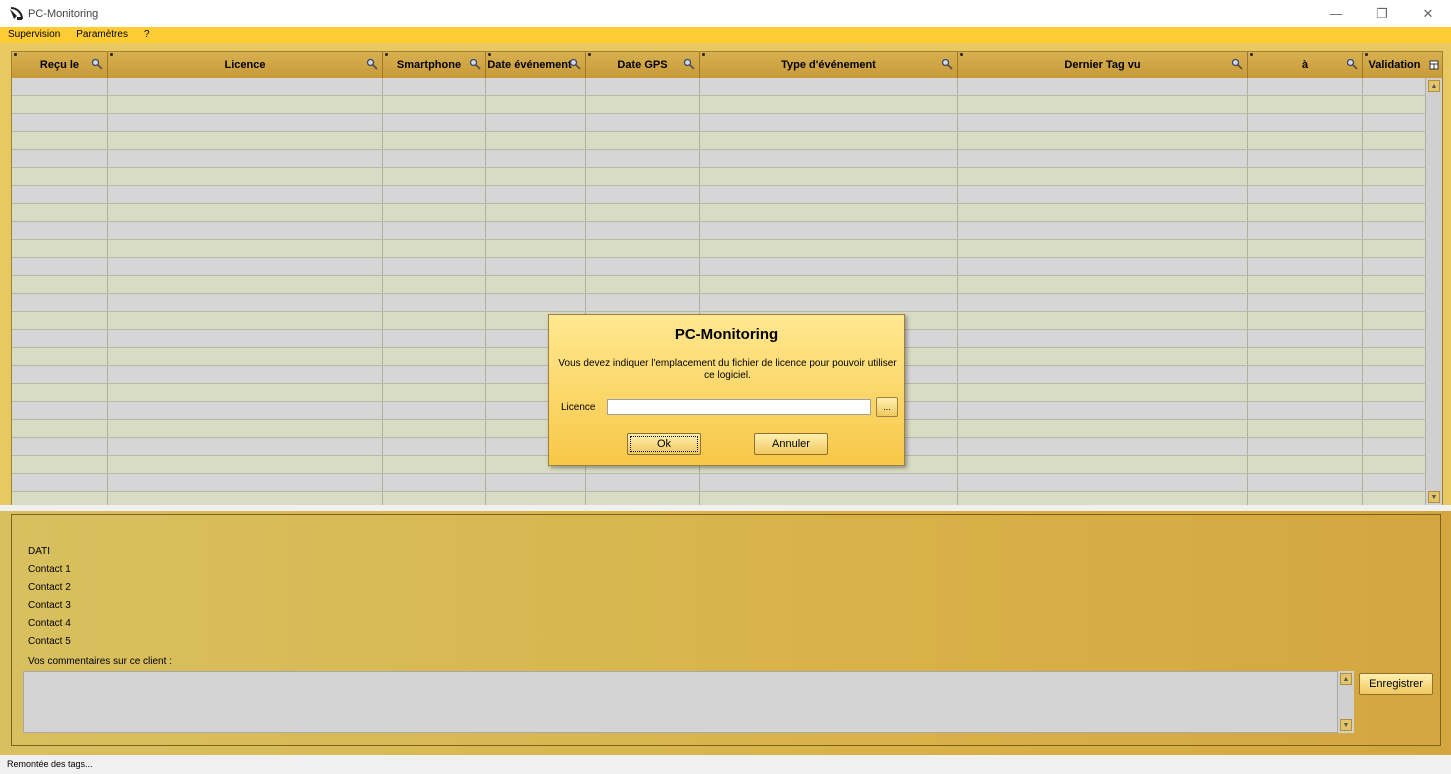 This screenshot has height=774, width=1451. What do you see at coordinates (245, 65) in the screenshot?
I see `column-header-licence: Licence` at bounding box center [245, 65].